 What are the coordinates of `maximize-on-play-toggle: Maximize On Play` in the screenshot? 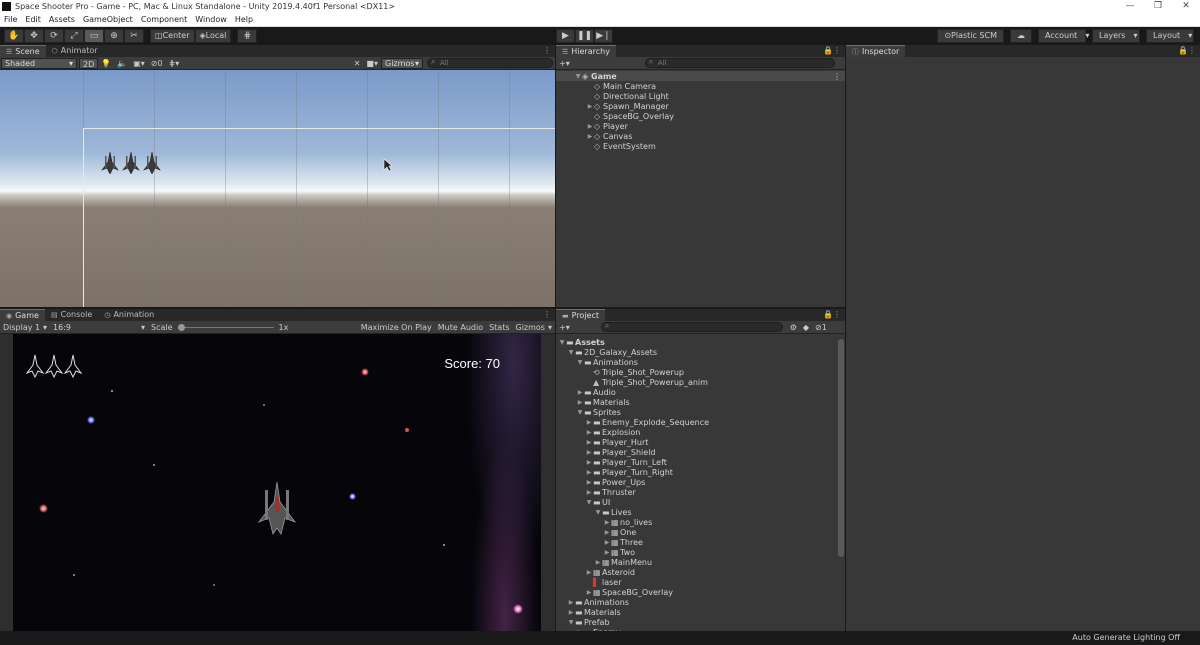 It's located at (396, 327).